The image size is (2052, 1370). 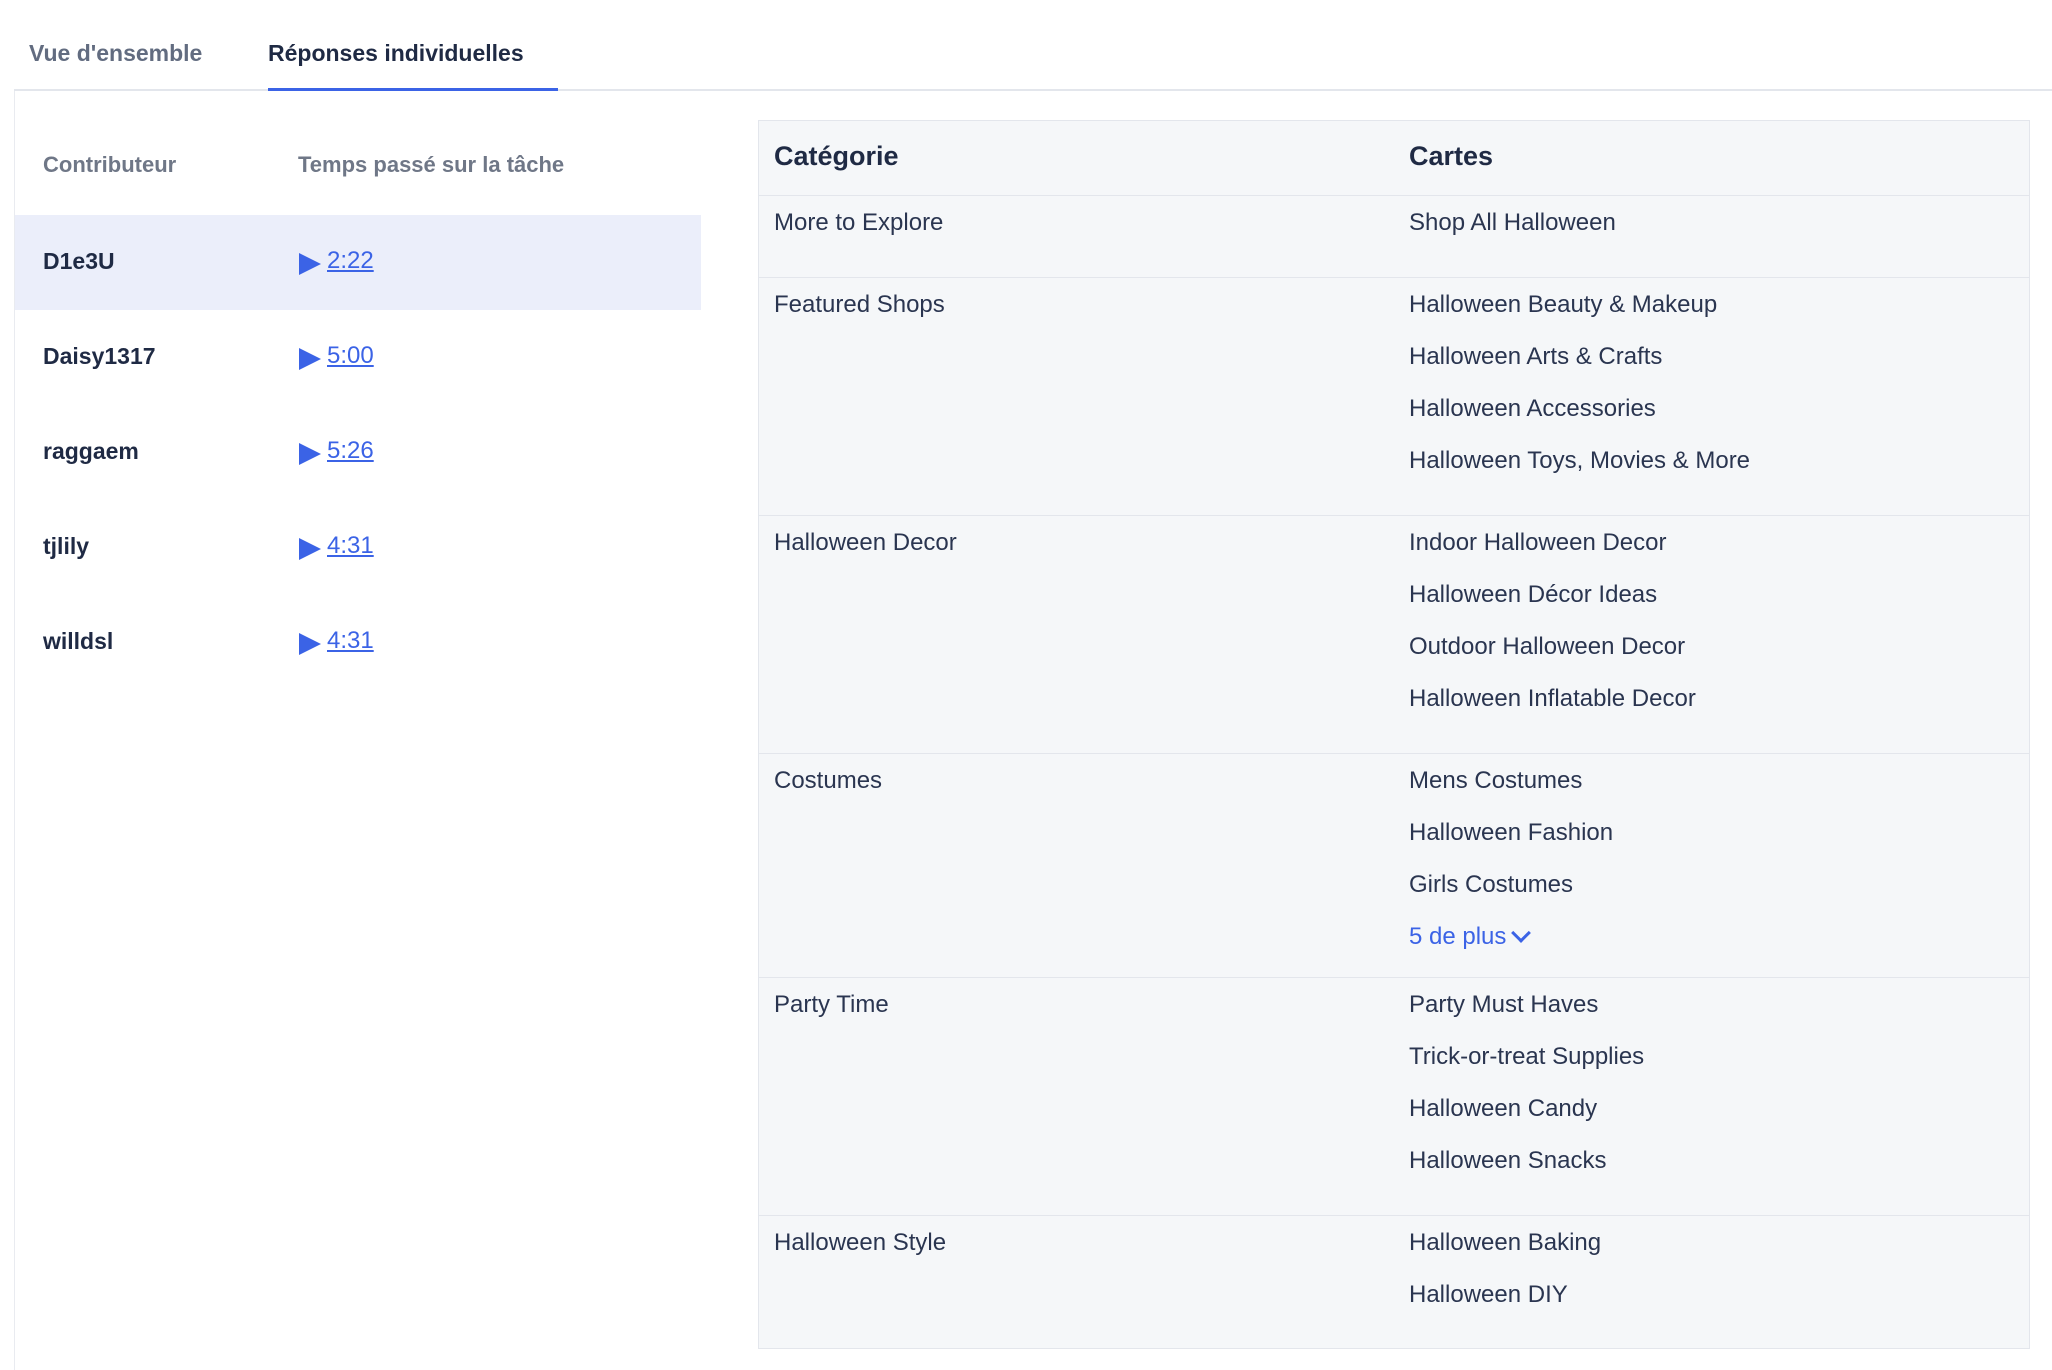 I want to click on category-name: Halloween Decor, so click(x=865, y=542).